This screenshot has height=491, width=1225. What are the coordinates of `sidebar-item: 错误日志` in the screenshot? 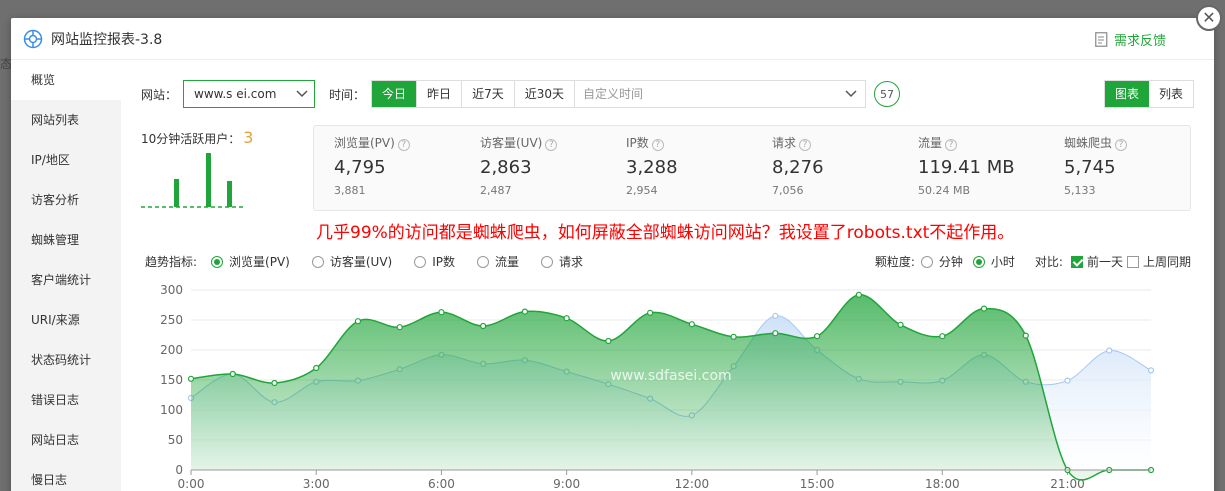 It's located at (66, 400).